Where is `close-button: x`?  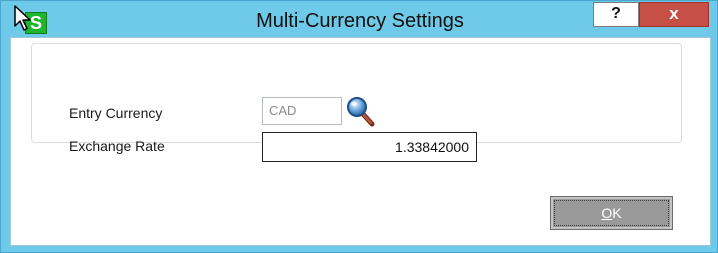
close-button: x is located at coordinates (674, 14).